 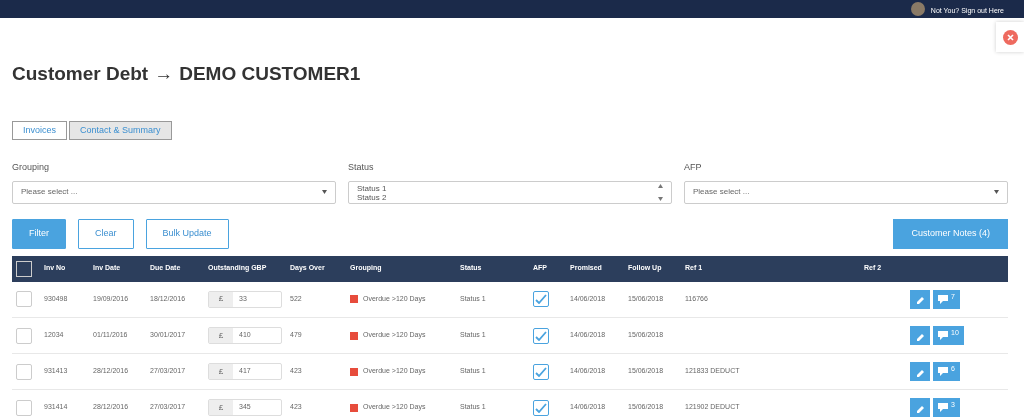 I want to click on arrow-icon: →, so click(x=164, y=74).